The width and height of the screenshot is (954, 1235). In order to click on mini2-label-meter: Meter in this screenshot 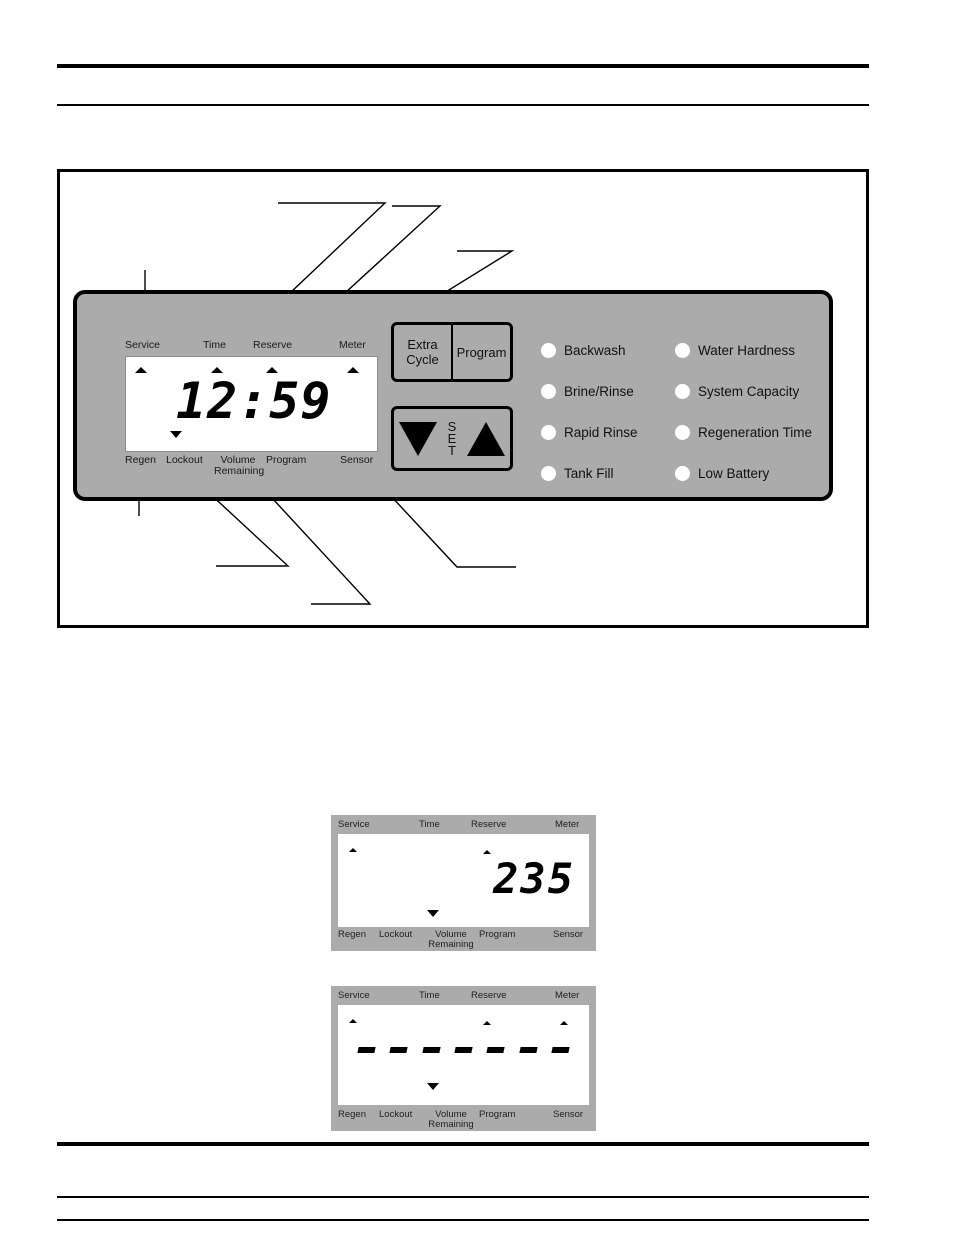, I will do `click(567, 995)`.